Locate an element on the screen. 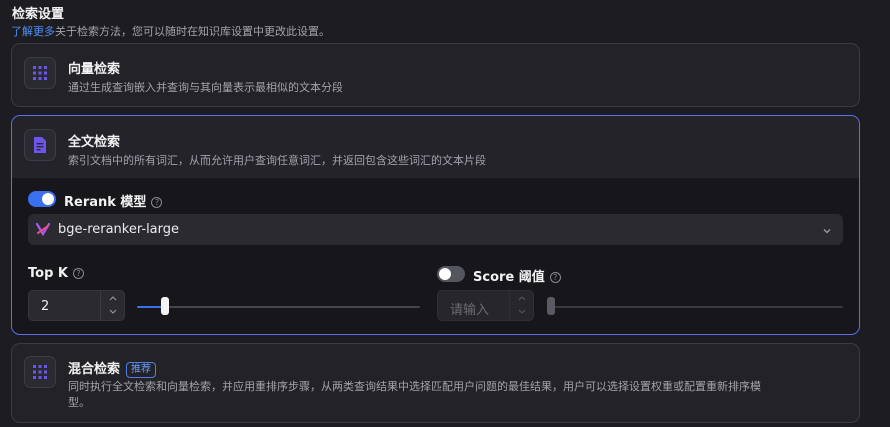 Image resolution: width=890 pixels, height=427 pixels. fulltext-search-title: 全文检索 is located at coordinates (94, 142).